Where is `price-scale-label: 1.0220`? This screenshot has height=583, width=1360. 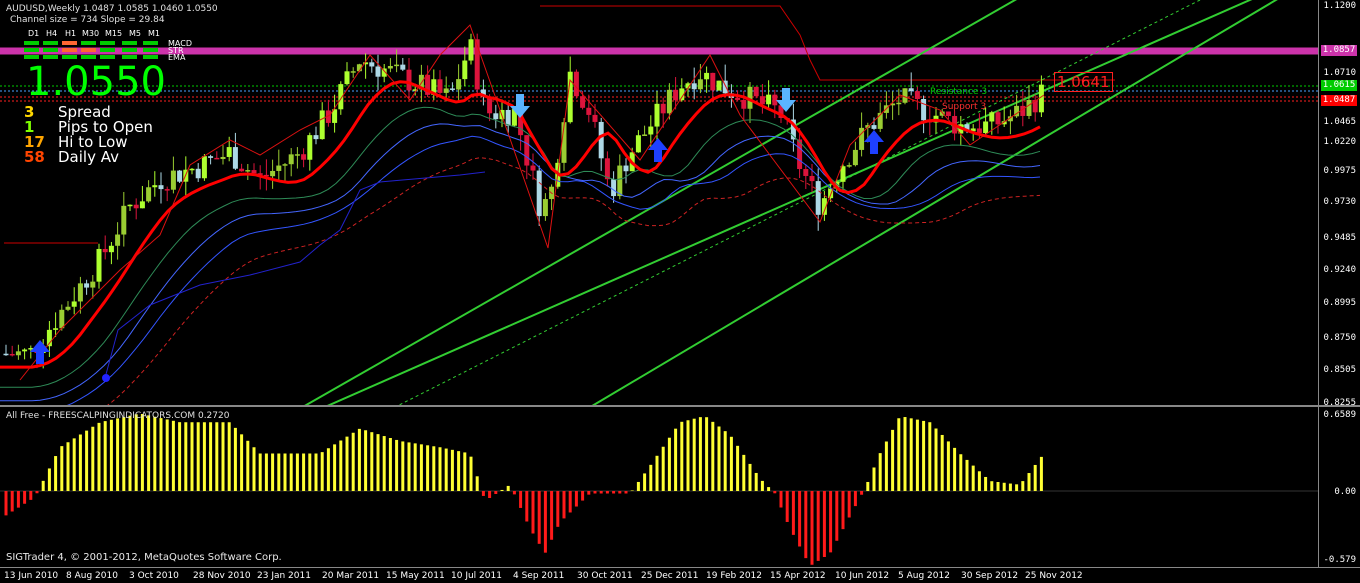
price-scale-label: 1.0220 is located at coordinates (1339, 142).